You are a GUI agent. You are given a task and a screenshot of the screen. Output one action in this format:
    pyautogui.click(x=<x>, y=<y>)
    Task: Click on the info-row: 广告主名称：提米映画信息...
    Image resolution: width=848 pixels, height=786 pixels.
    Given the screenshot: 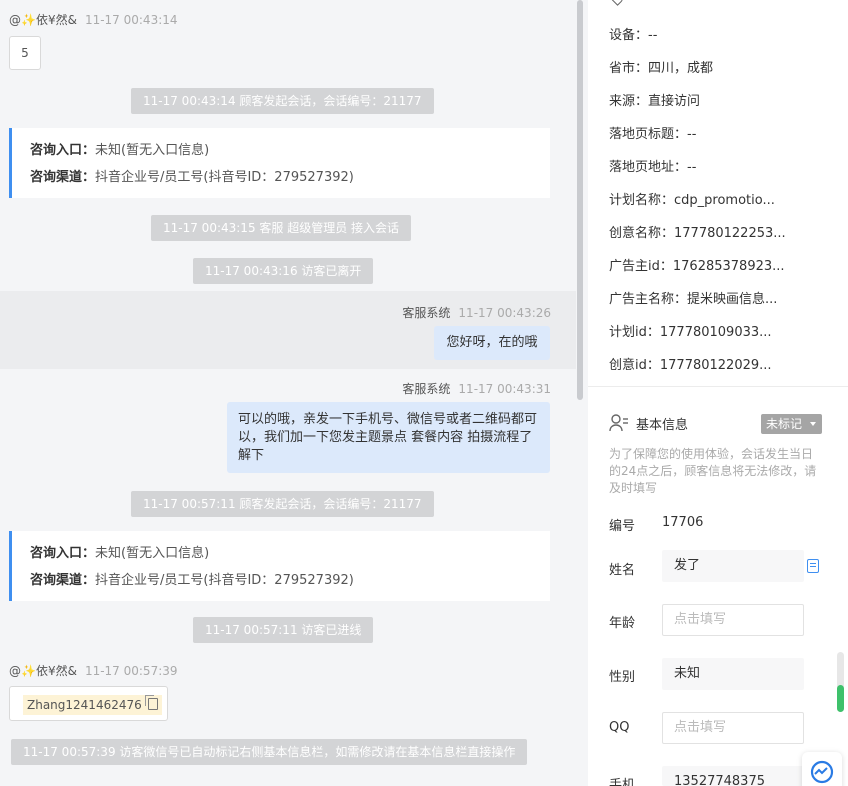 What is the action you would take?
    pyautogui.click(x=693, y=297)
    